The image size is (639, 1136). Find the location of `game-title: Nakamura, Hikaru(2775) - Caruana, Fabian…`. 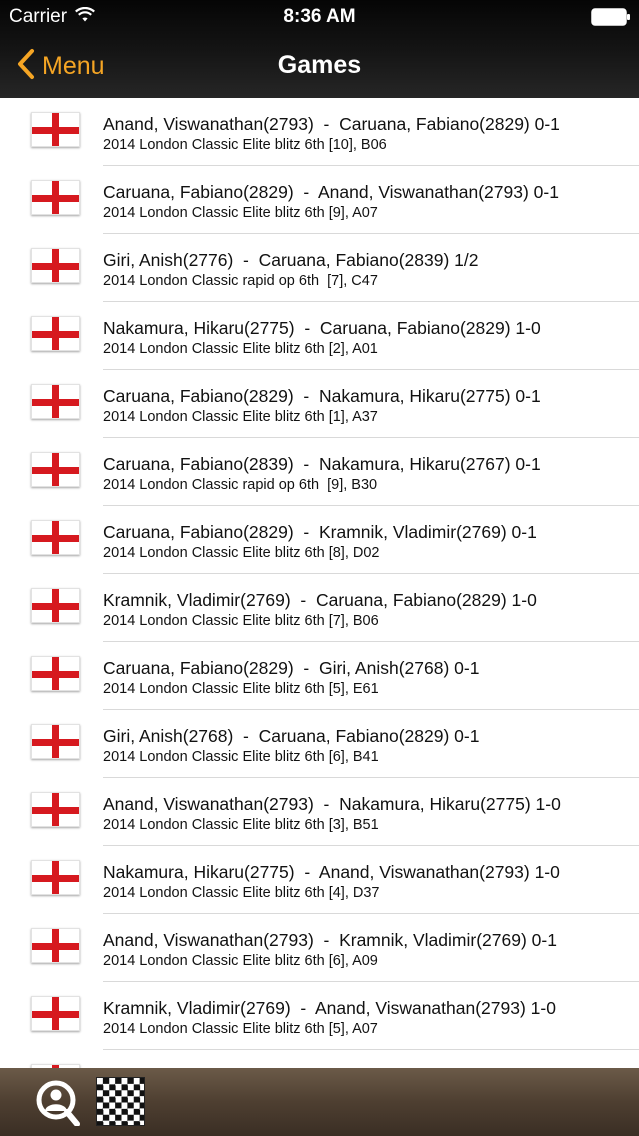

game-title: Nakamura, Hikaru(2775) - Caruana, Fabian… is located at coordinates (322, 328).